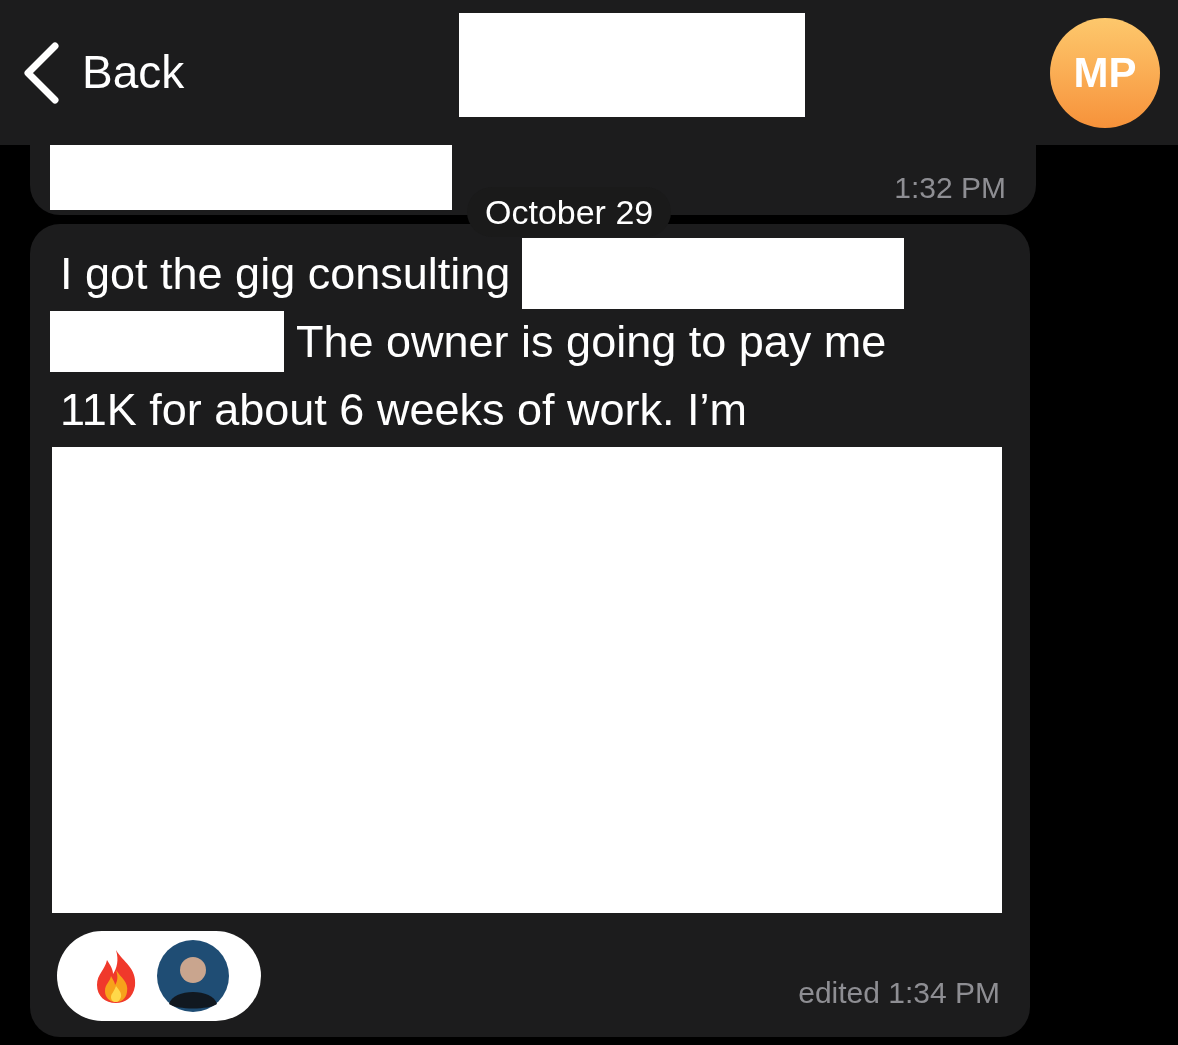 This screenshot has width=1178, height=1045. What do you see at coordinates (569, 212) in the screenshot?
I see `date-separator: October 29` at bounding box center [569, 212].